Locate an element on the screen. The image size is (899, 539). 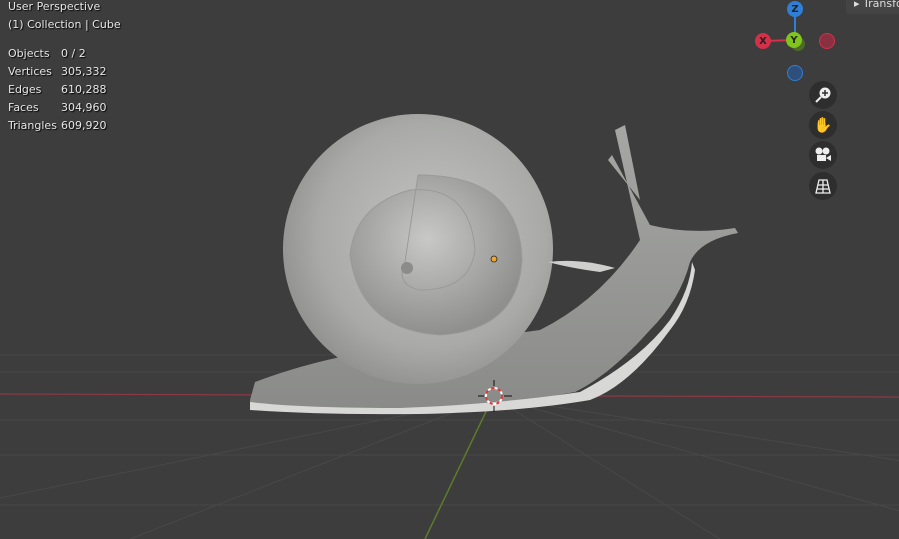
gizmo-y-axis: Y is located at coordinates (794, 40).